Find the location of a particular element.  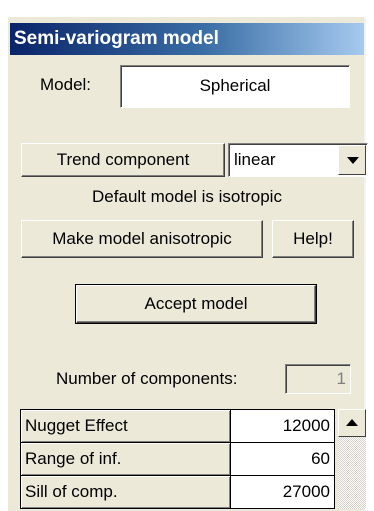

scroll-up-arrow-icon is located at coordinates (352, 423).